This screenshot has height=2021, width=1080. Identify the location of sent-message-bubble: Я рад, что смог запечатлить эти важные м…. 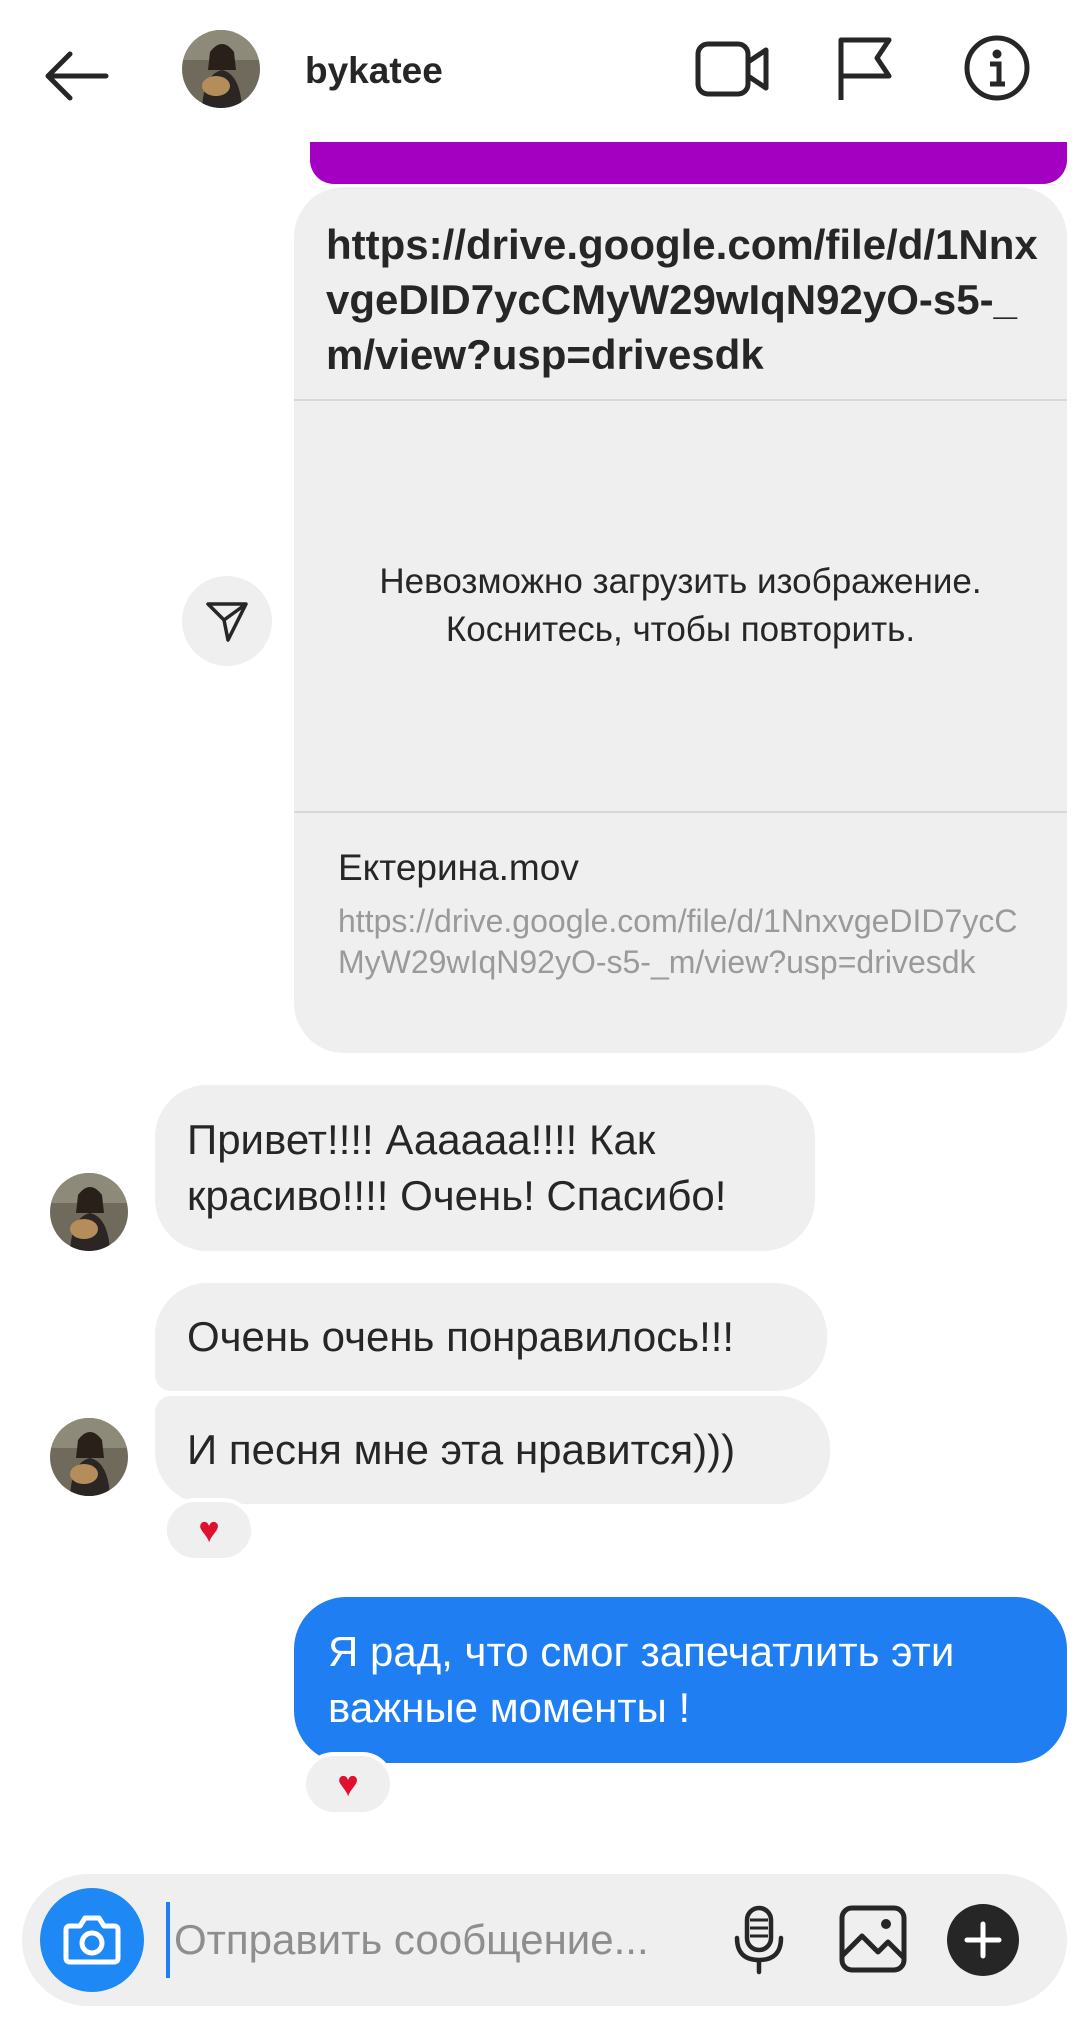
(680, 1680).